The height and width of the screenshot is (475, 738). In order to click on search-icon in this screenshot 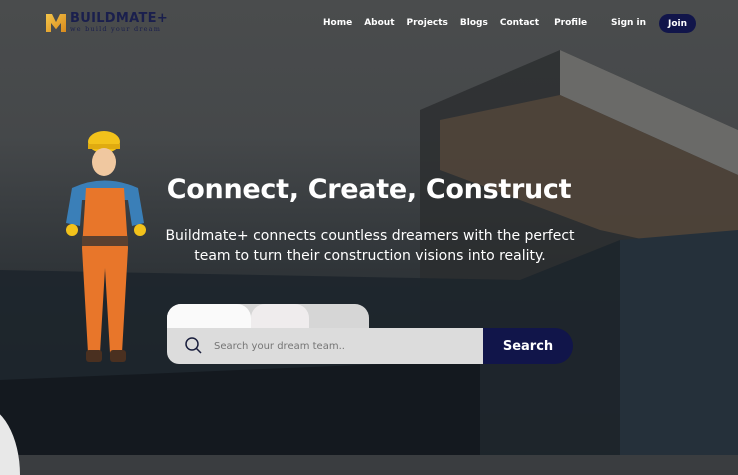, I will do `click(193, 345)`.